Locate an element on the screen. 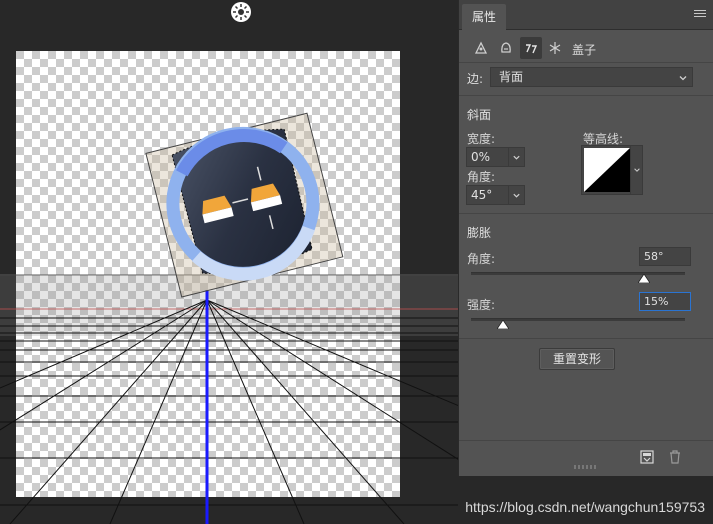 The height and width of the screenshot is (524, 713). inflate-angle-input: 58° is located at coordinates (665, 256).